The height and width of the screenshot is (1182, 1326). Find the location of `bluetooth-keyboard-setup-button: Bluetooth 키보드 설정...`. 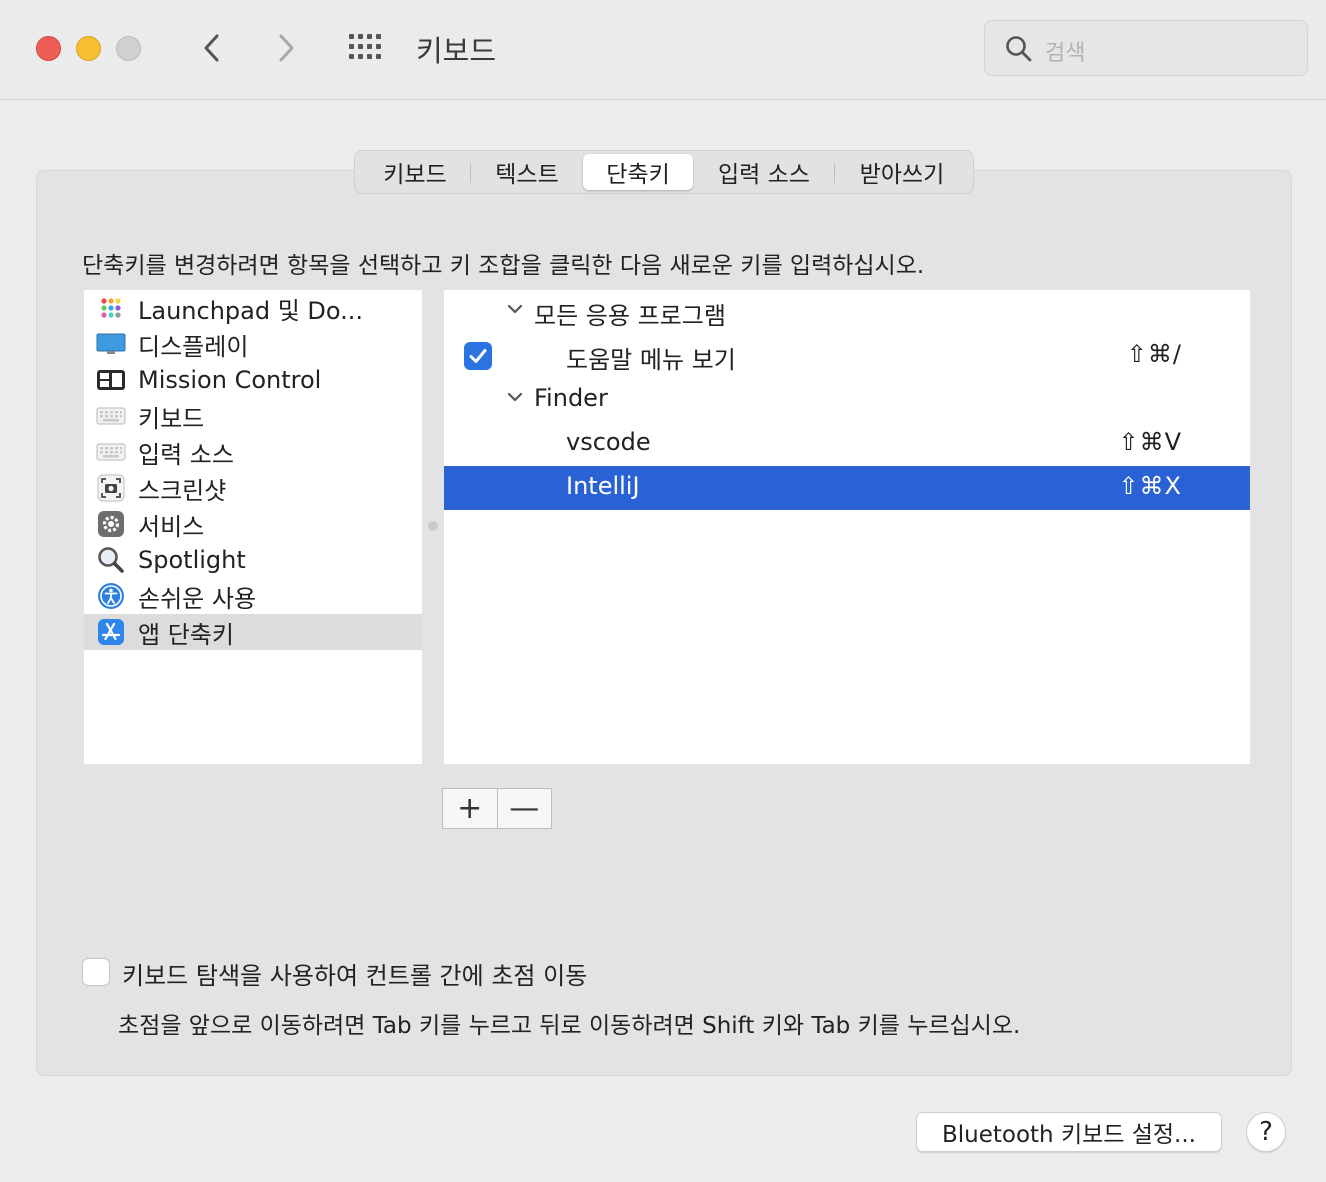

bluetooth-keyboard-setup-button: Bluetooth 키보드 설정... is located at coordinates (1069, 1132).